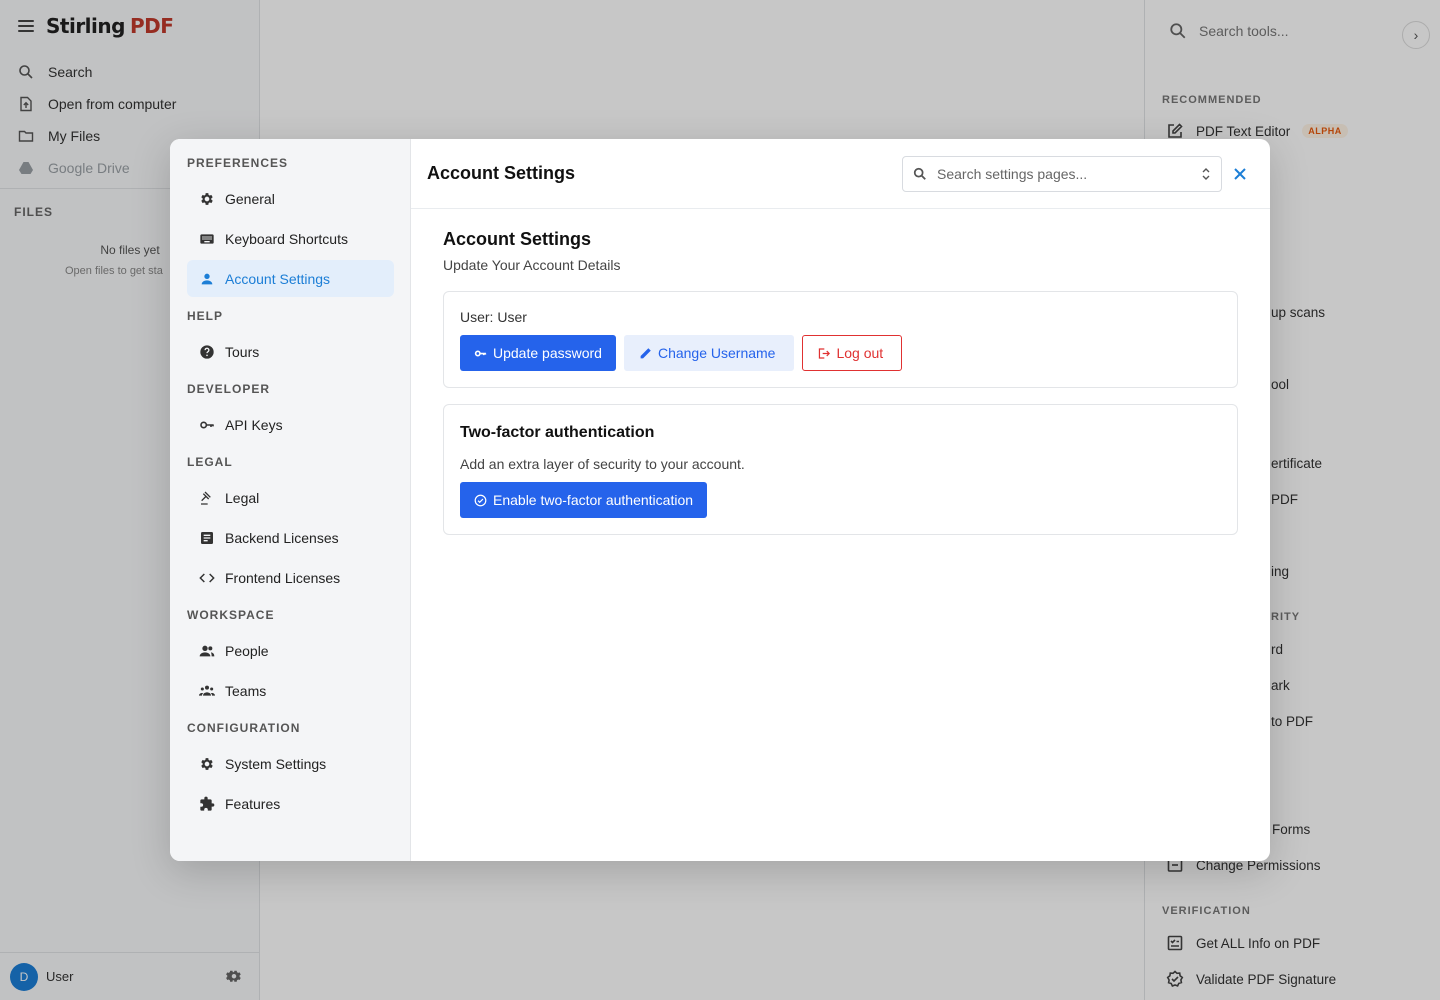  I want to click on sidebar-item-account-settings: Account Settings, so click(290, 278).